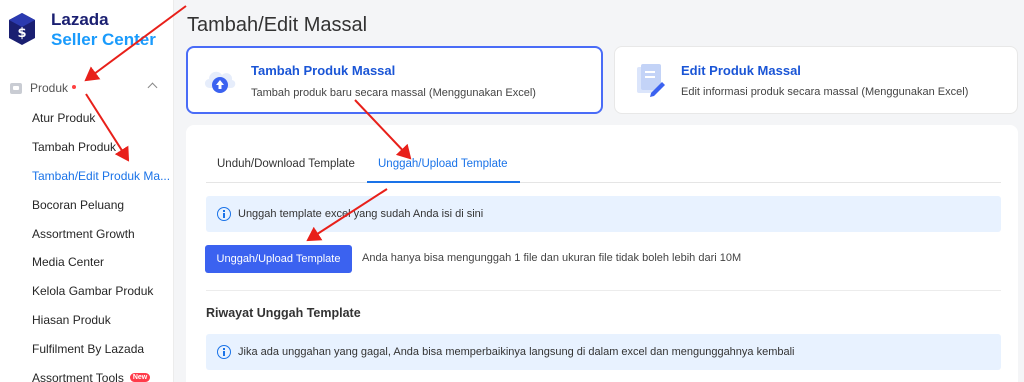 The width and height of the screenshot is (1024, 382). What do you see at coordinates (651, 80) in the screenshot?
I see `document-edit-icon` at bounding box center [651, 80].